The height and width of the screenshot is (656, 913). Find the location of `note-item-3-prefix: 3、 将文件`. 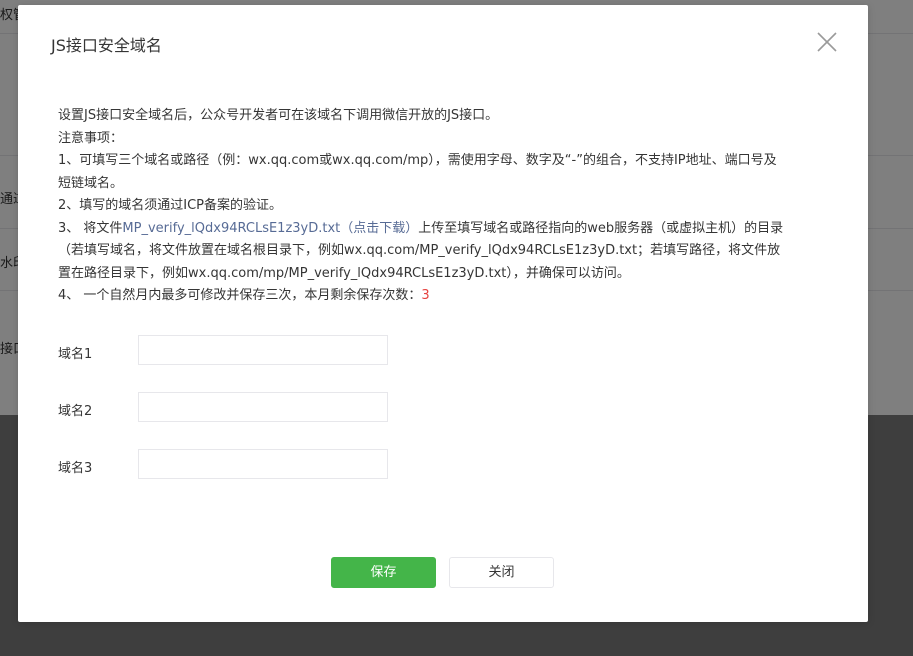

note-item-3-prefix: 3、 将文件 is located at coordinates (90, 228).